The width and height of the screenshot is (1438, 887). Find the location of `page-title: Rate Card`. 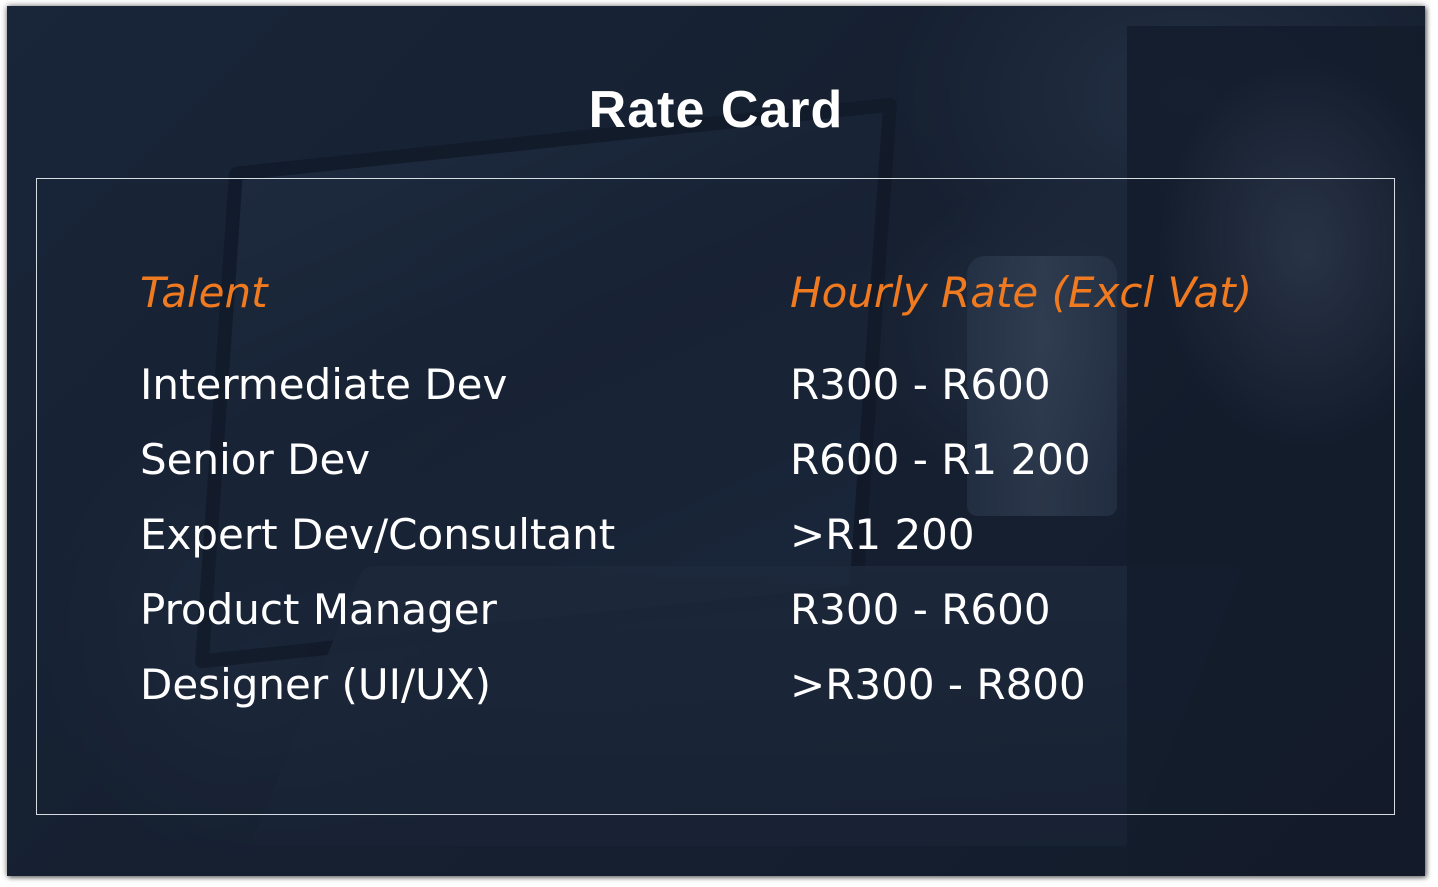

page-title: Rate Card is located at coordinates (716, 110).